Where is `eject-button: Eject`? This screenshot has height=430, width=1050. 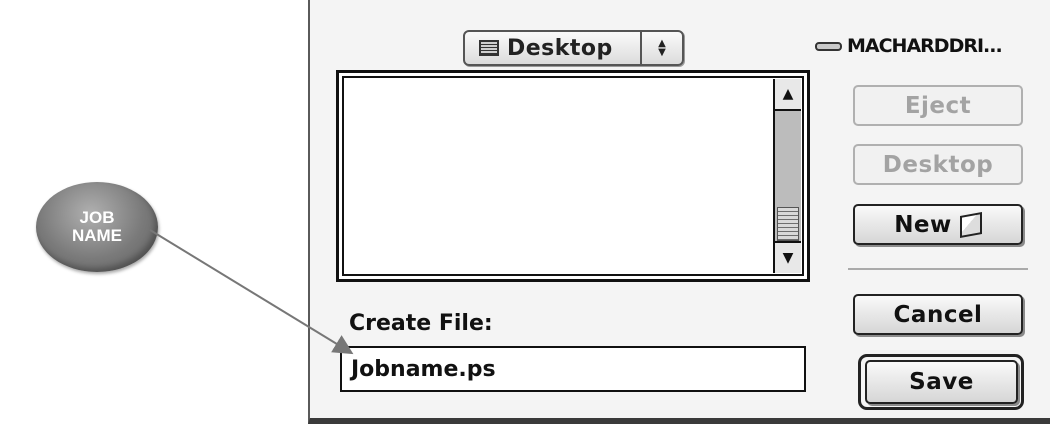 eject-button: Eject is located at coordinates (938, 105).